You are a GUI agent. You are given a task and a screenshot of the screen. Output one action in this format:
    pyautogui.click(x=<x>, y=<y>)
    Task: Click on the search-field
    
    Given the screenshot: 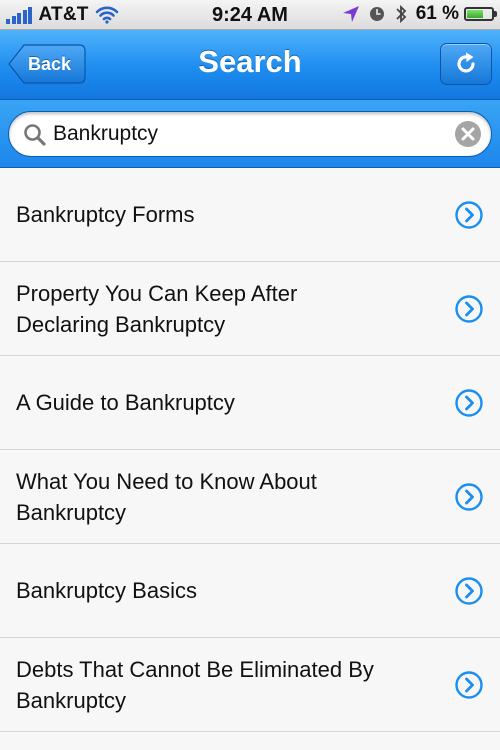 What is the action you would take?
    pyautogui.click(x=250, y=134)
    